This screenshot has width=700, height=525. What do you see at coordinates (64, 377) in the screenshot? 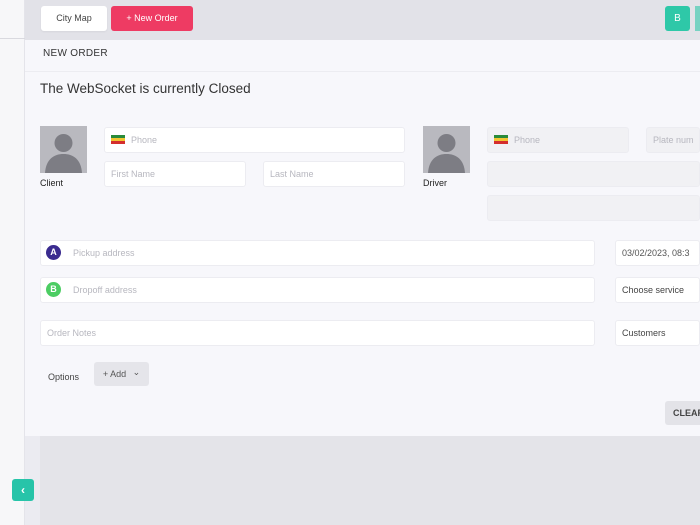
I see `options-label: Options` at bounding box center [64, 377].